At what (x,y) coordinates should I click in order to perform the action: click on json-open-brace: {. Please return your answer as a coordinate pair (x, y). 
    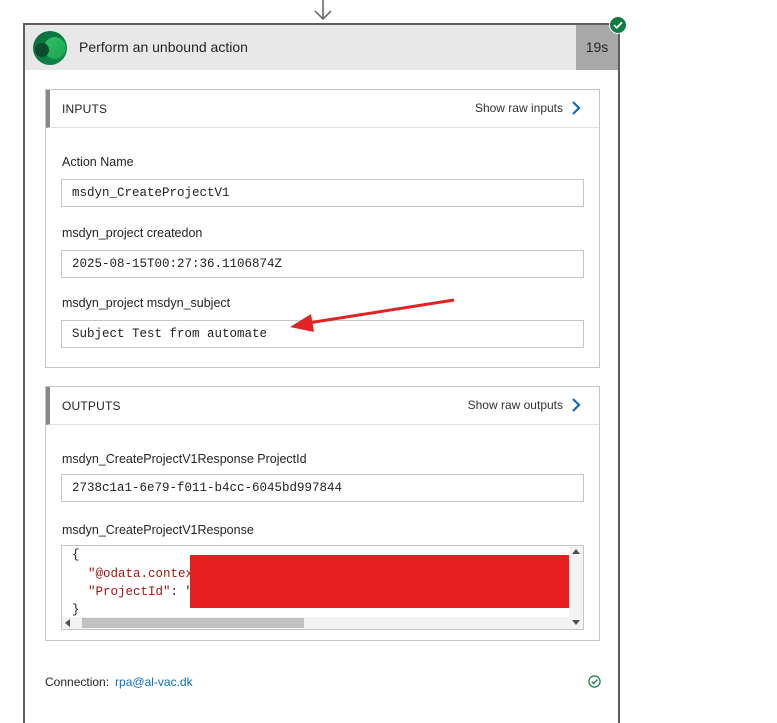
    Looking at the image, I should click on (76, 555).